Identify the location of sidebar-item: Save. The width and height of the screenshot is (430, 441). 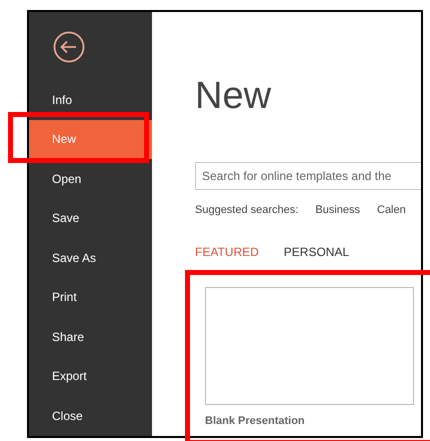
(90, 218).